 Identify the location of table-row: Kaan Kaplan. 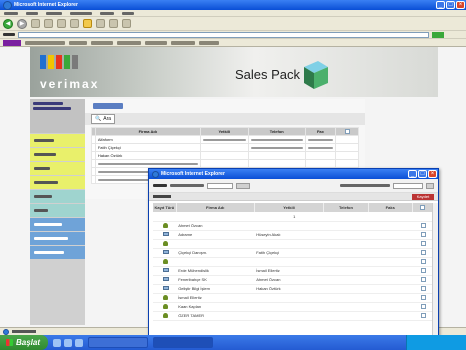
(293, 307).